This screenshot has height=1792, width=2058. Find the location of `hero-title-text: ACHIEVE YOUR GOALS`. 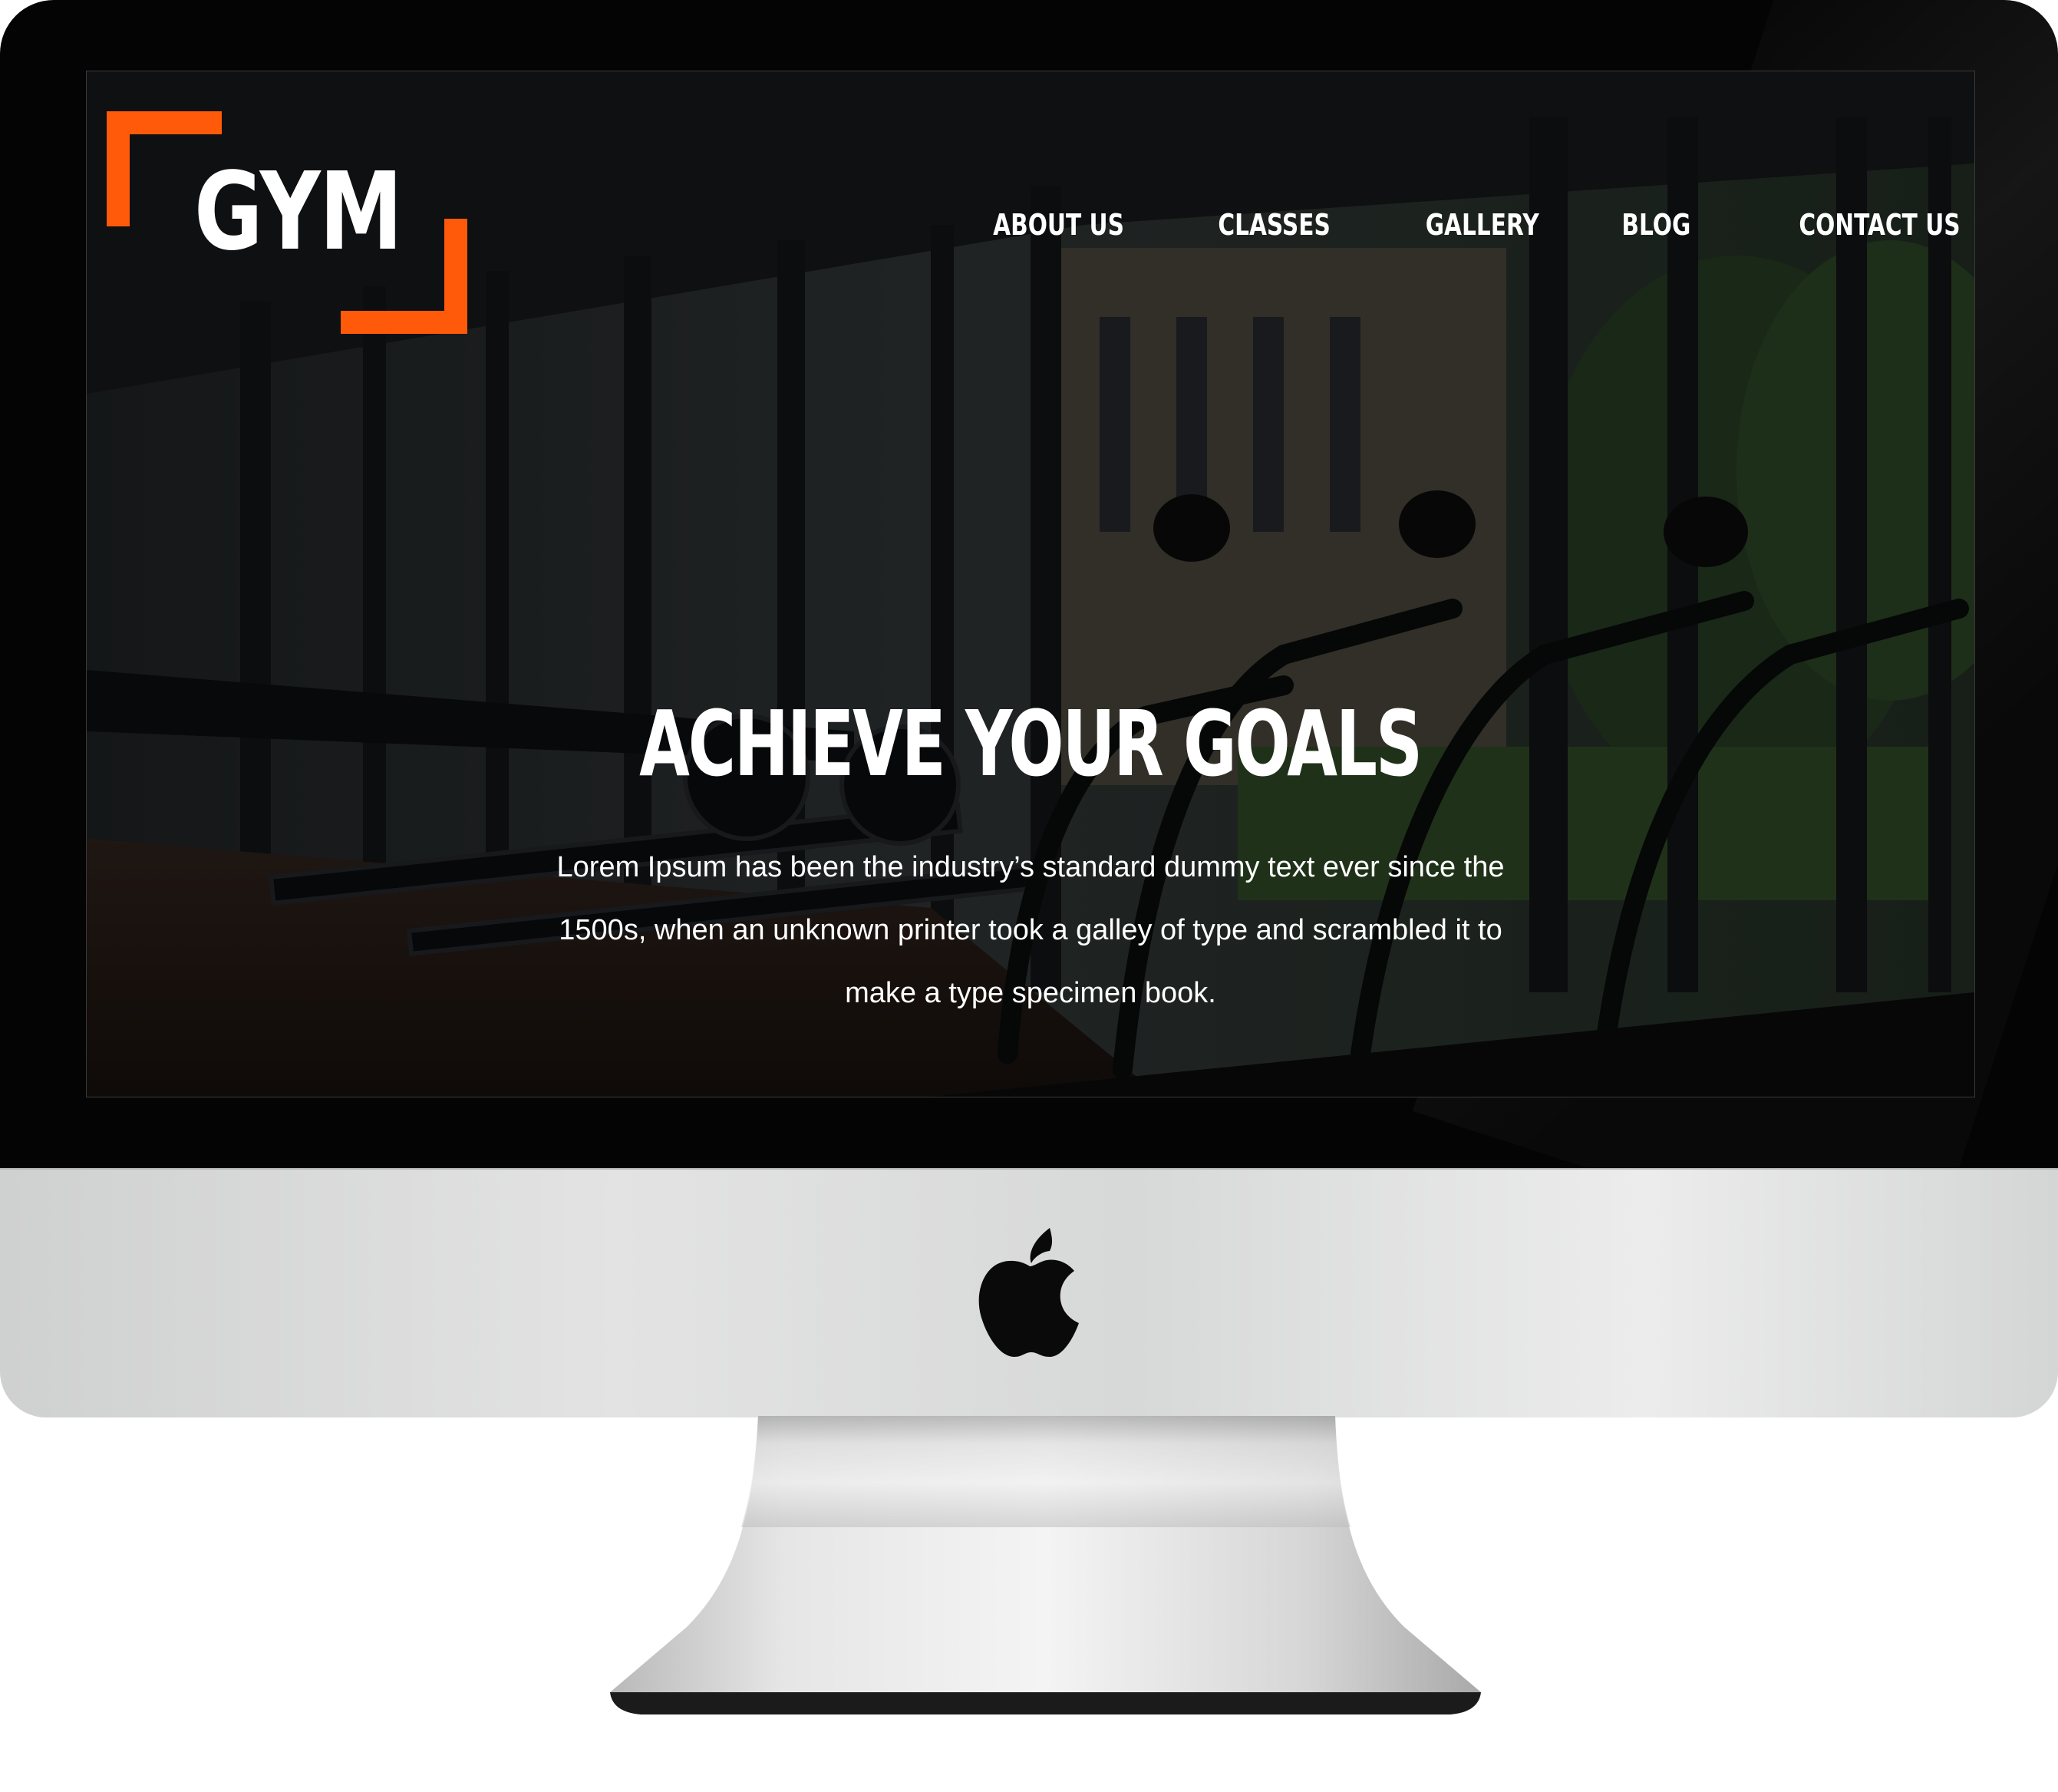

hero-title-text: ACHIEVE YOUR GOALS is located at coordinates (1031, 744).